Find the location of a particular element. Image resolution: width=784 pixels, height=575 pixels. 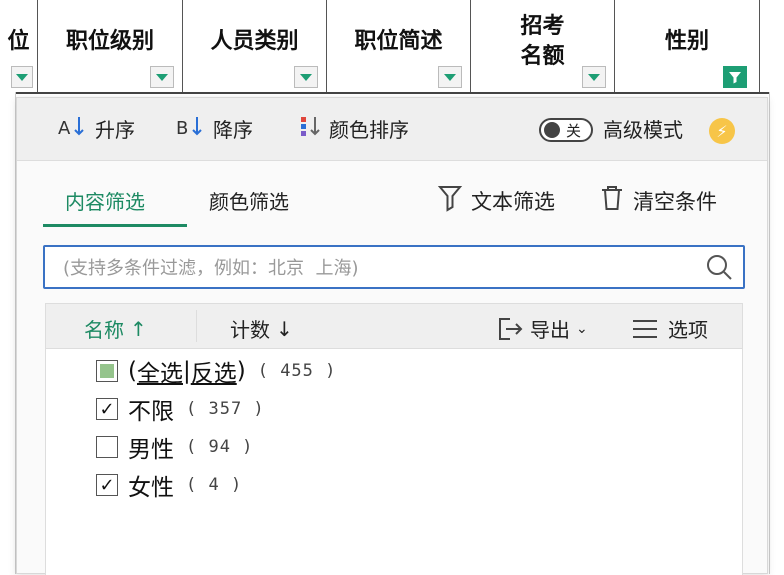

sort-ascending-icon: A is located at coordinates (73, 128).